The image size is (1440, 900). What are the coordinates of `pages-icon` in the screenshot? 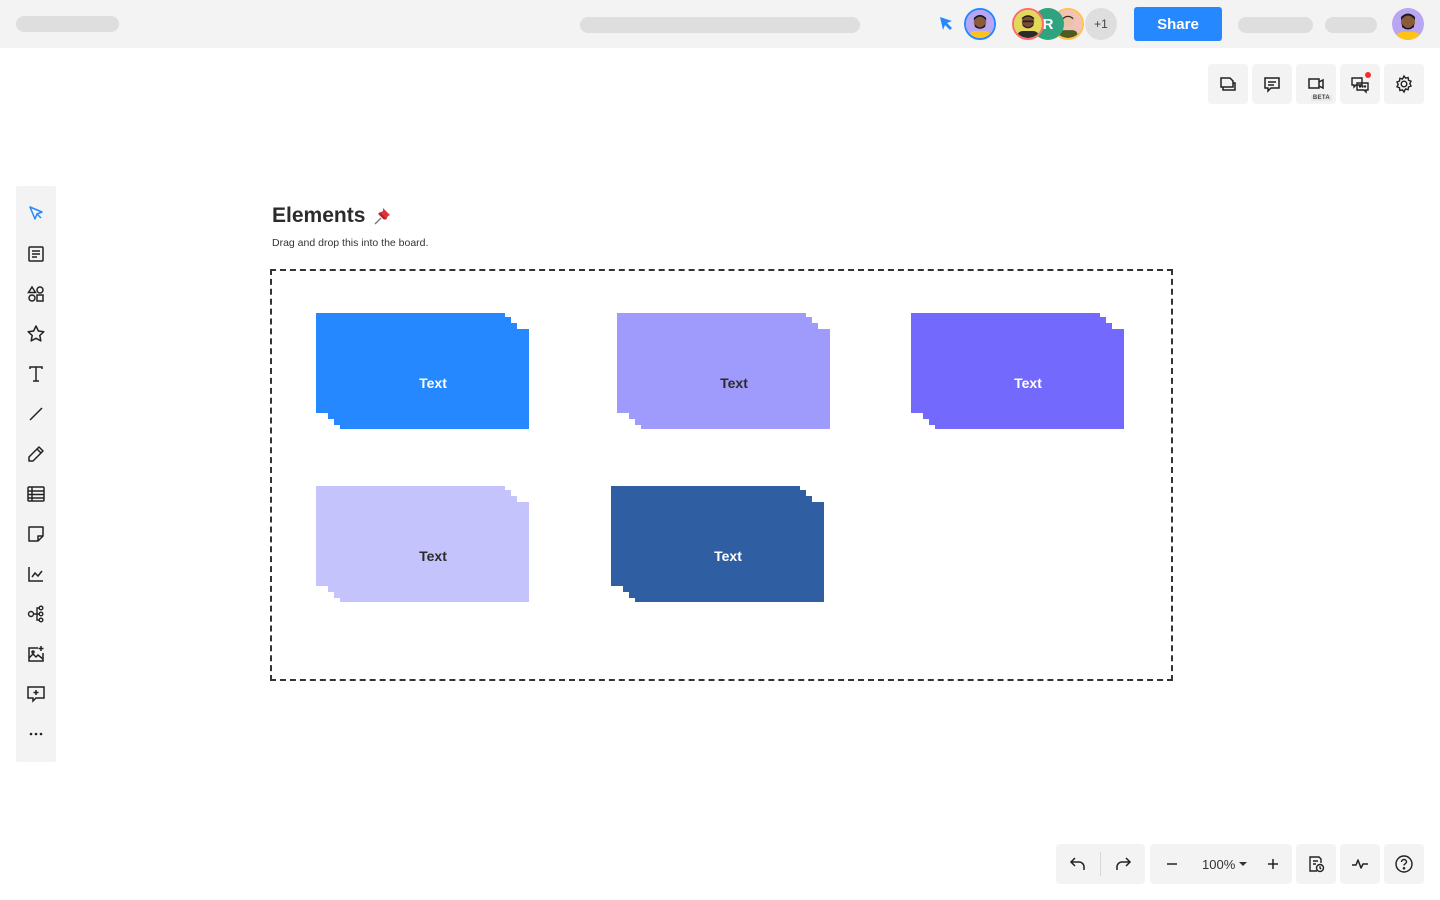 It's located at (1228, 84).